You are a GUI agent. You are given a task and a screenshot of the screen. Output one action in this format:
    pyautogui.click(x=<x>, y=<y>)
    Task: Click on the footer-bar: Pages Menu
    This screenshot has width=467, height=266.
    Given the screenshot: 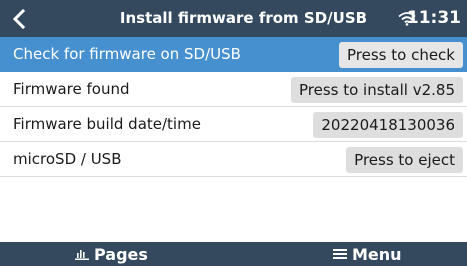 What is the action you would take?
    pyautogui.click(x=233, y=254)
    